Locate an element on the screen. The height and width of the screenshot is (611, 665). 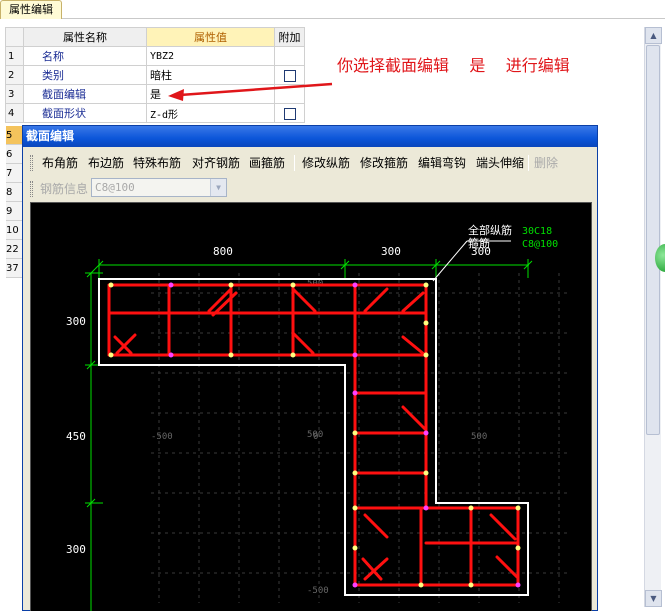
modify-long-rebar-button: 修改纵筋 is located at coordinates (326, 163).